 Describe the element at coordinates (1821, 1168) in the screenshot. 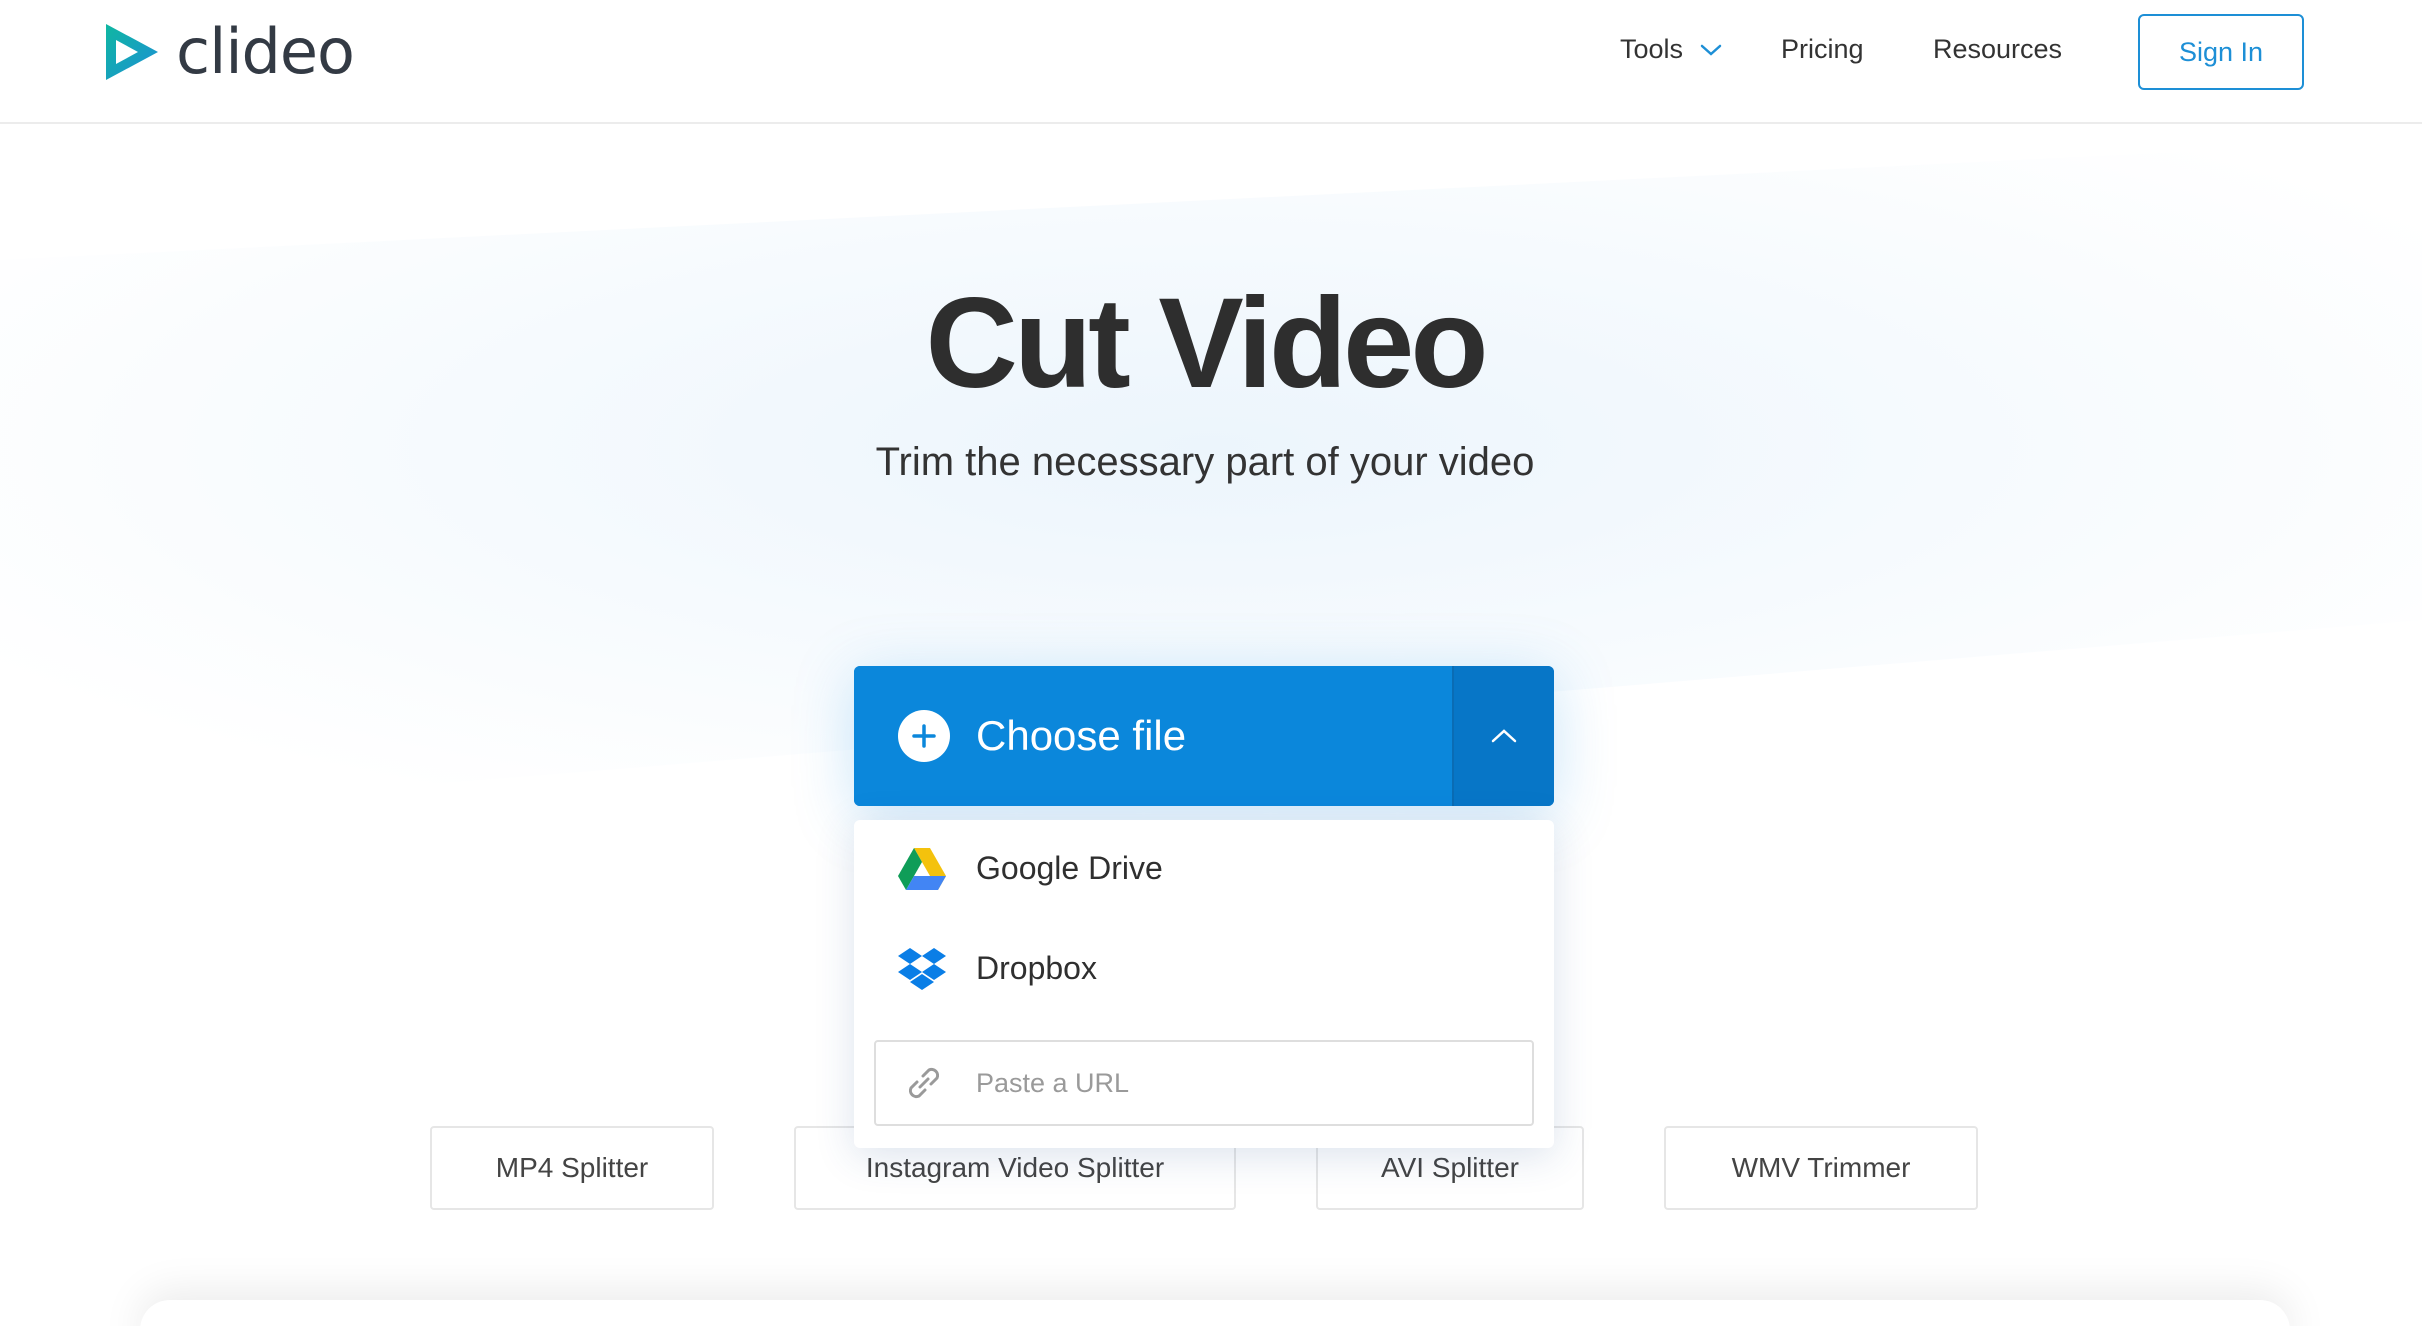

I see `related-tool-wmv-trimmer: WMV Trimmer` at that location.